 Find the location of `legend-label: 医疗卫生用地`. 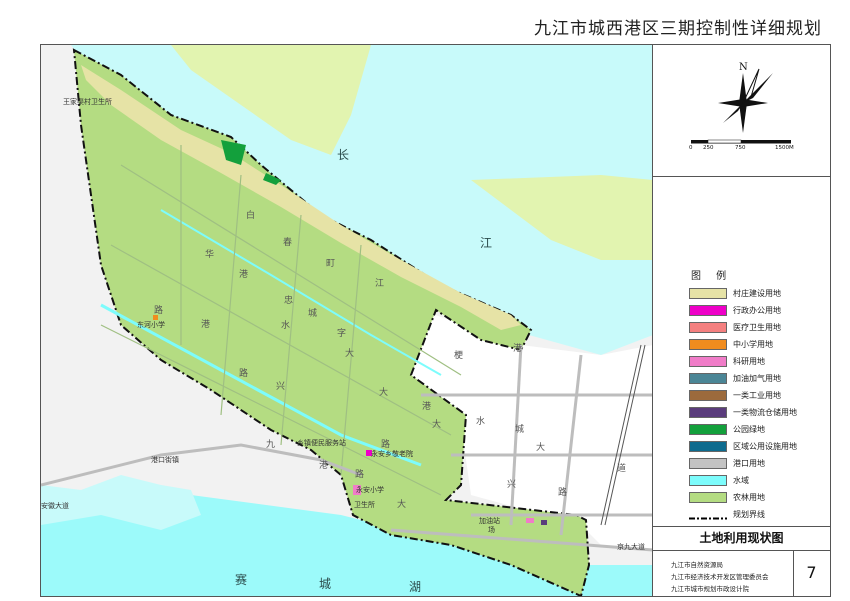

legend-label: 医疗卫生用地 is located at coordinates (757, 327).